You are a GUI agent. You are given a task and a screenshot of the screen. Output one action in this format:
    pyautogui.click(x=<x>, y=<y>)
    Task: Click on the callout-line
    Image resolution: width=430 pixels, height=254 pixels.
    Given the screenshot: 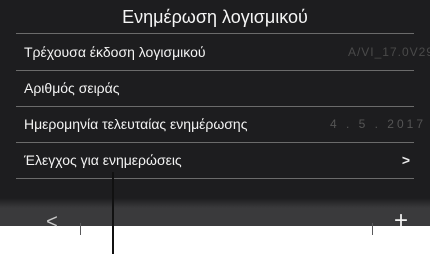 What is the action you would take?
    pyautogui.click(x=113, y=213)
    